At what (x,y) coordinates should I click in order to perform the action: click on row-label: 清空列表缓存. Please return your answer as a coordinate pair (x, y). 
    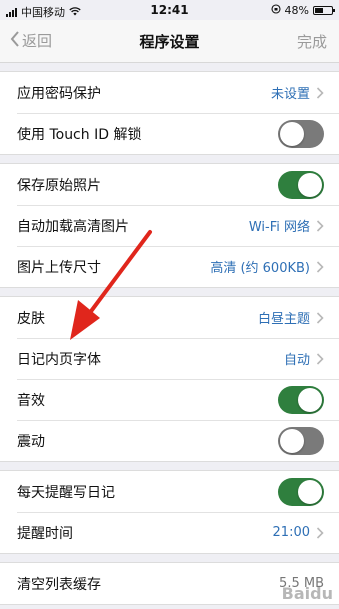
    Looking at the image, I should click on (59, 584).